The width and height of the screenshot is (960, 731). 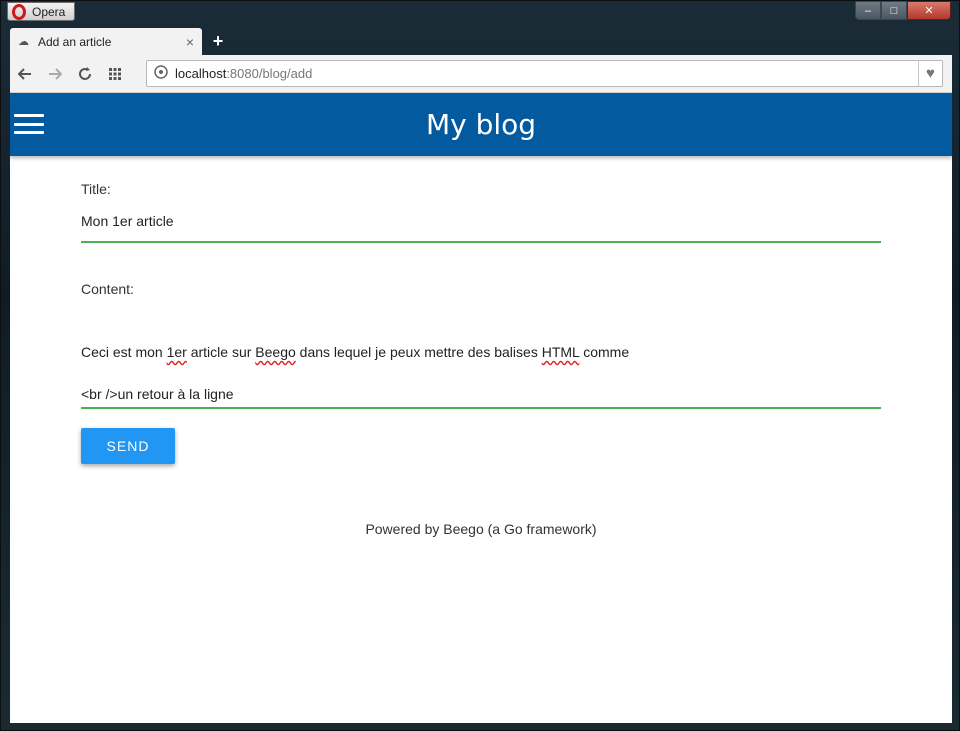 I want to click on tab-close-icon: ×, so click(x=190, y=42).